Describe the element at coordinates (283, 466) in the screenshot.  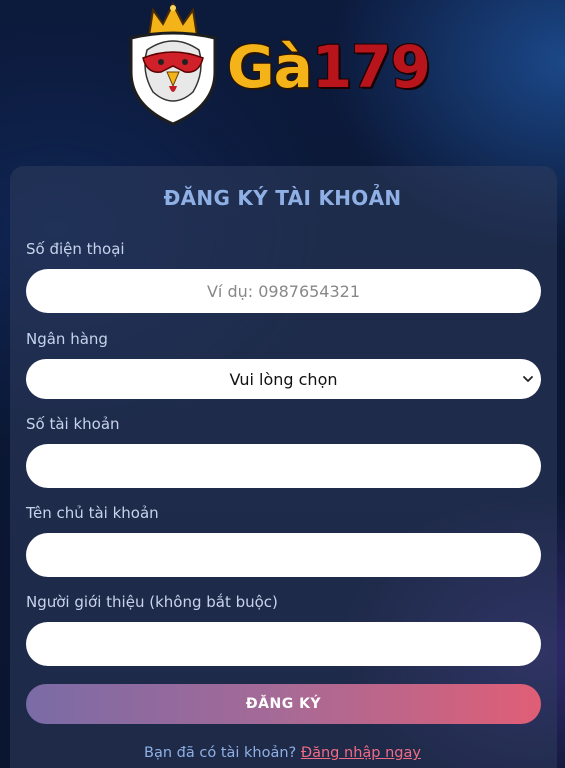
I see `account-number-input` at that location.